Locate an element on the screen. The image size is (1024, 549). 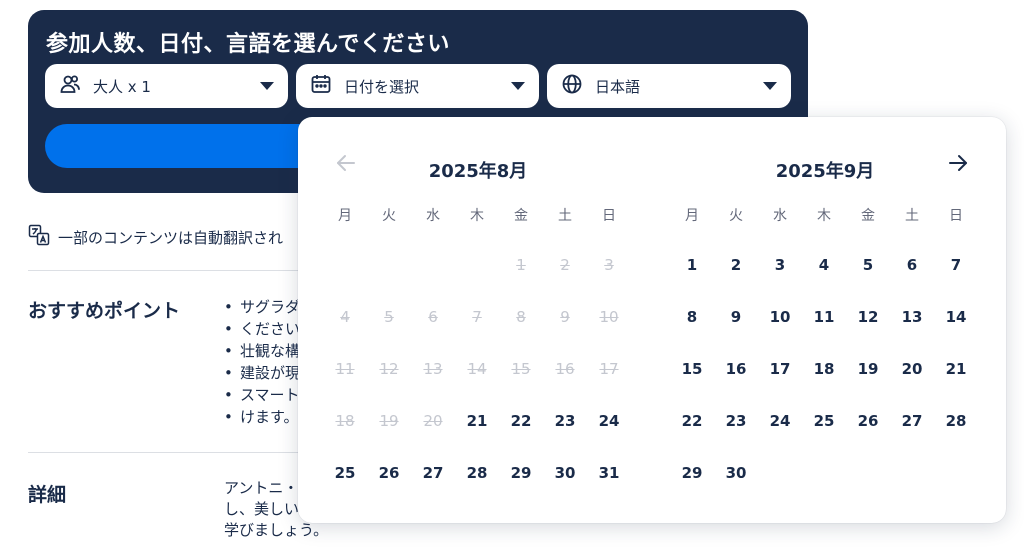
calendar-day-disabled: 5 is located at coordinates (389, 317).